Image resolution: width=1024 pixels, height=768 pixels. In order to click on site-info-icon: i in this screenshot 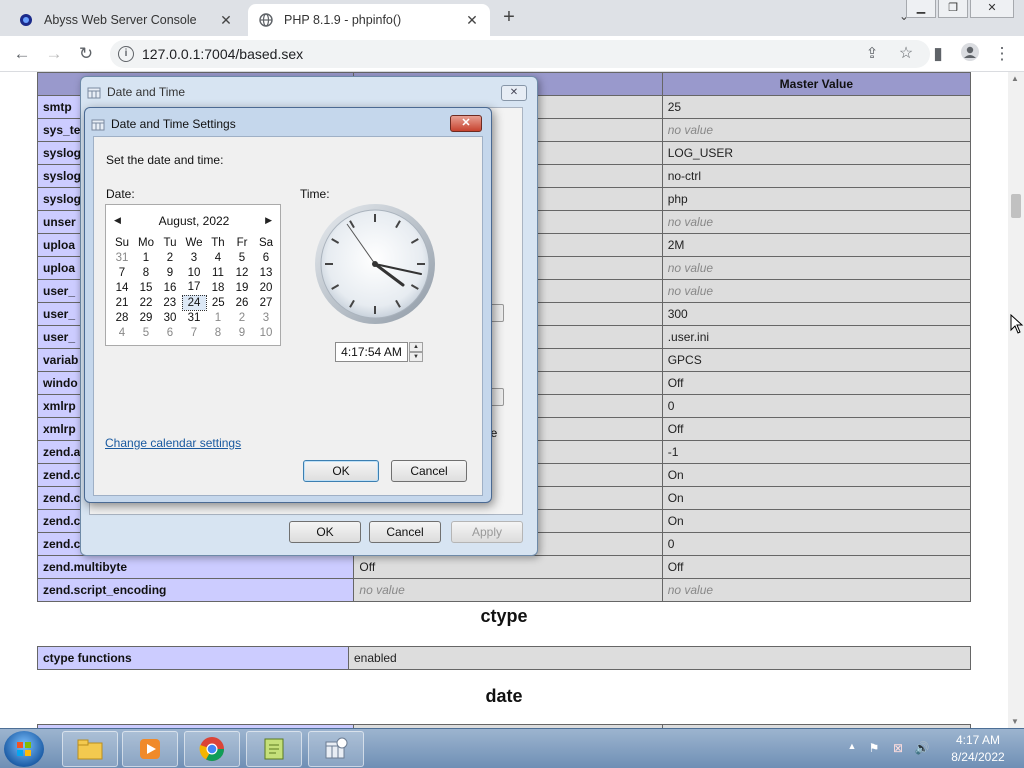, I will do `click(126, 54)`.